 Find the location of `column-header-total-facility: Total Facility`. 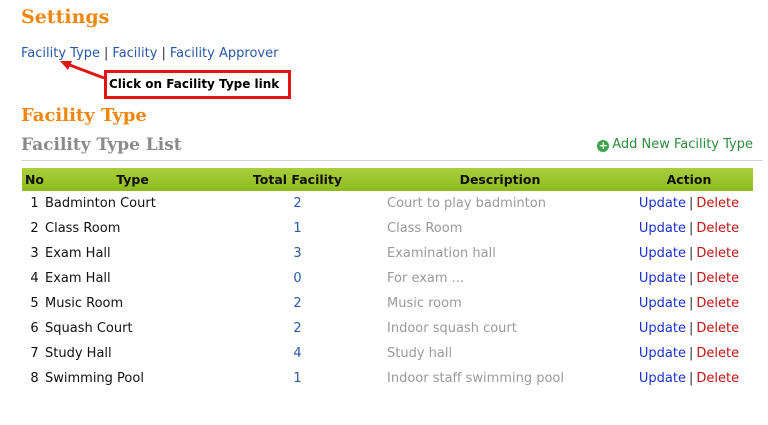

column-header-total-facility: Total Facility is located at coordinates (297, 179).